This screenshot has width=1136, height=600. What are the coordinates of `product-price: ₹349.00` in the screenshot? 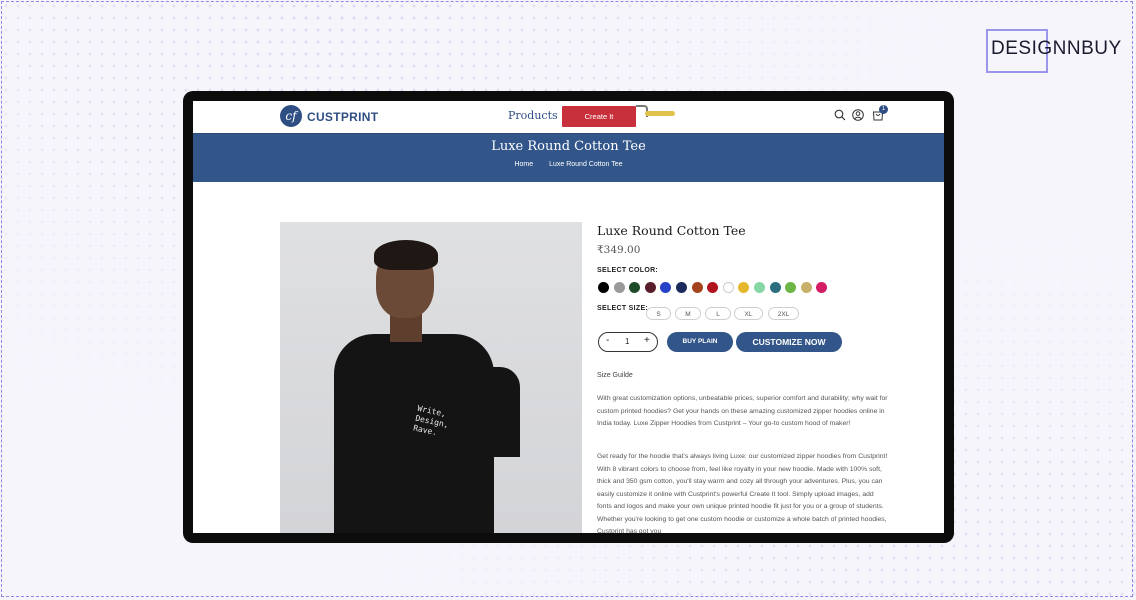 It's located at (619, 250).